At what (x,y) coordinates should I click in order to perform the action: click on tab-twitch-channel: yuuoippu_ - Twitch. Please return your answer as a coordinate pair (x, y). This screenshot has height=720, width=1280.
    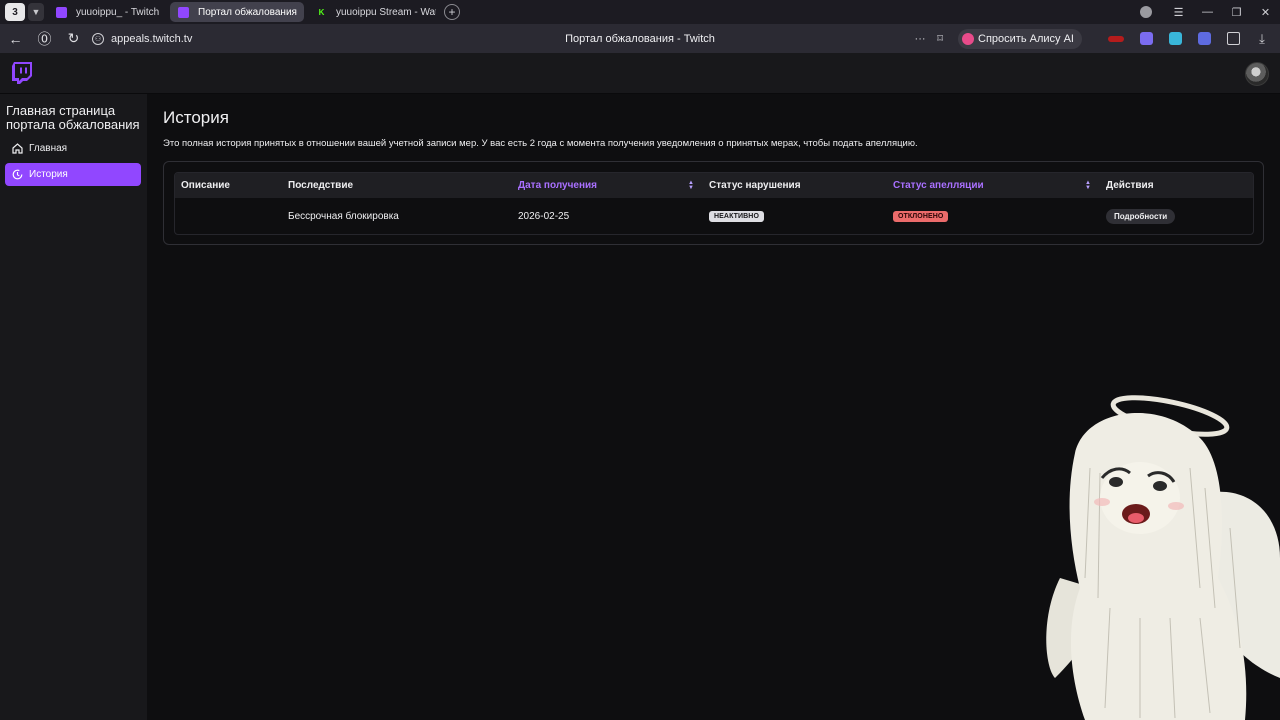
    Looking at the image, I should click on (107, 12).